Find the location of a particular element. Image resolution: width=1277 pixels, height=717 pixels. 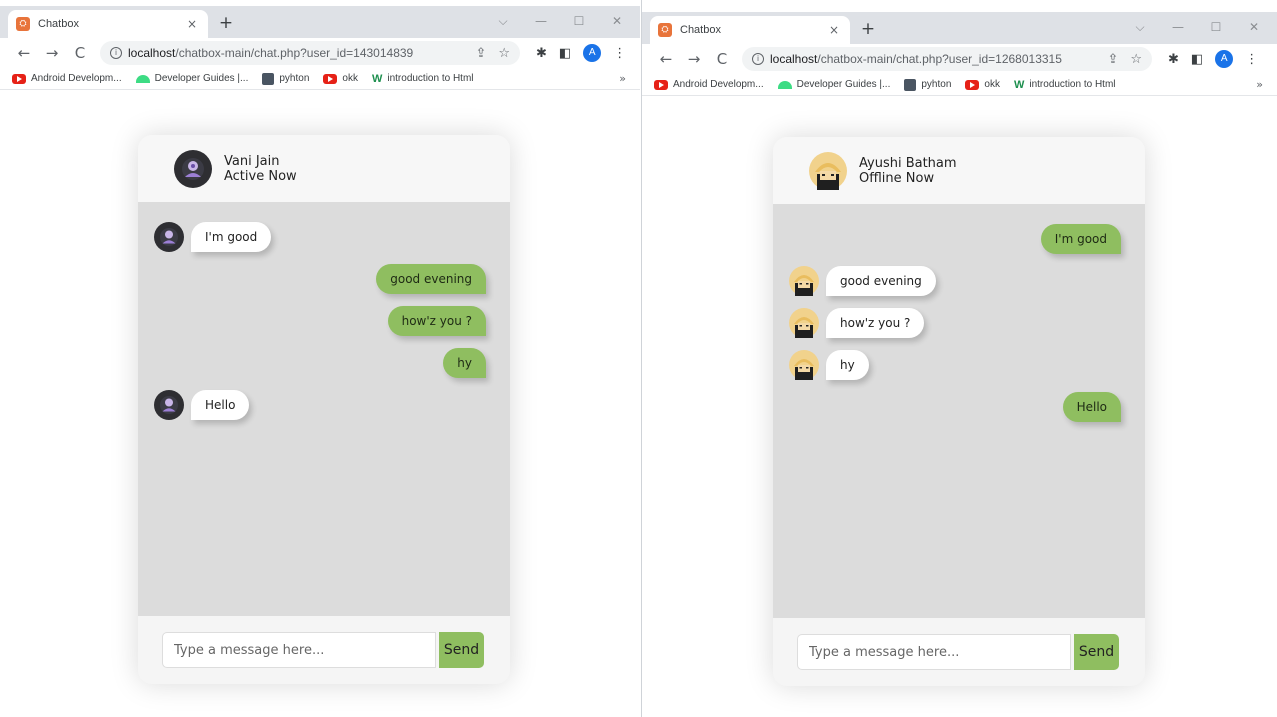

message-bubble: hy is located at coordinates (847, 365).